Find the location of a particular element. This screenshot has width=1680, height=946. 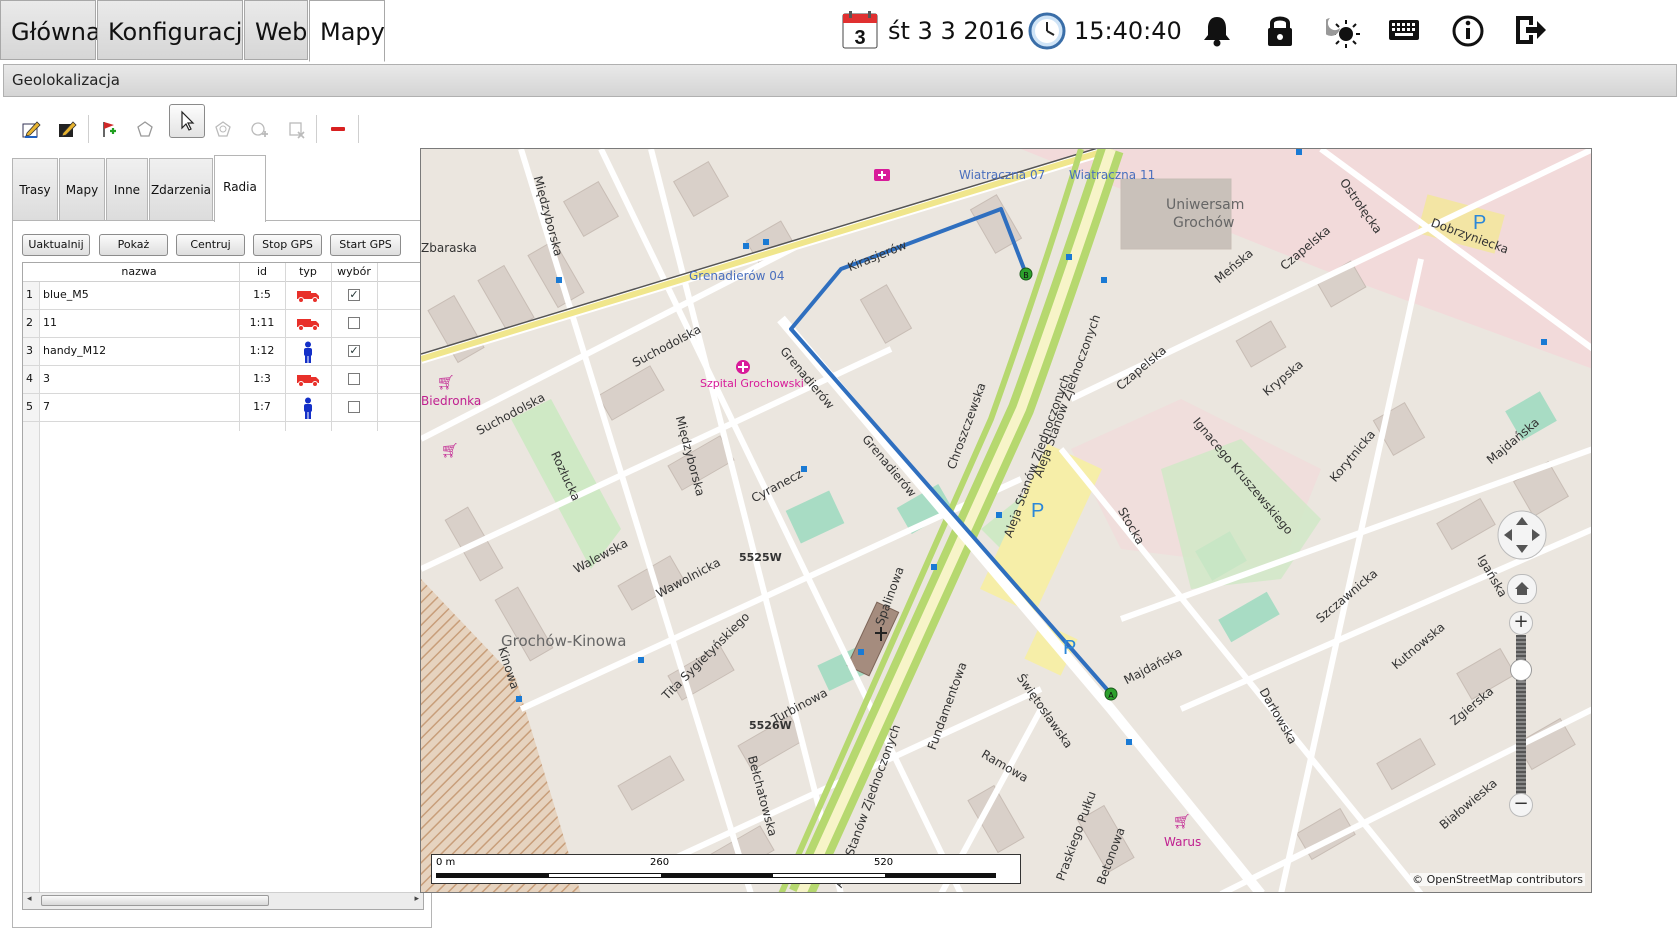

table-row: 1 blue_M5 1:5 ✓ is located at coordinates (223, 295).